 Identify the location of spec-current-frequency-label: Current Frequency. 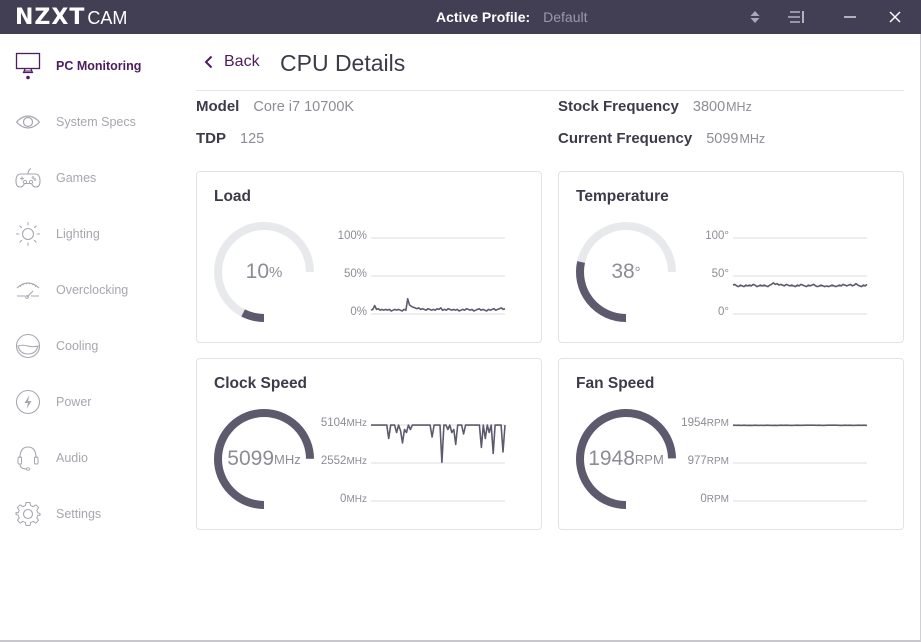
(625, 138).